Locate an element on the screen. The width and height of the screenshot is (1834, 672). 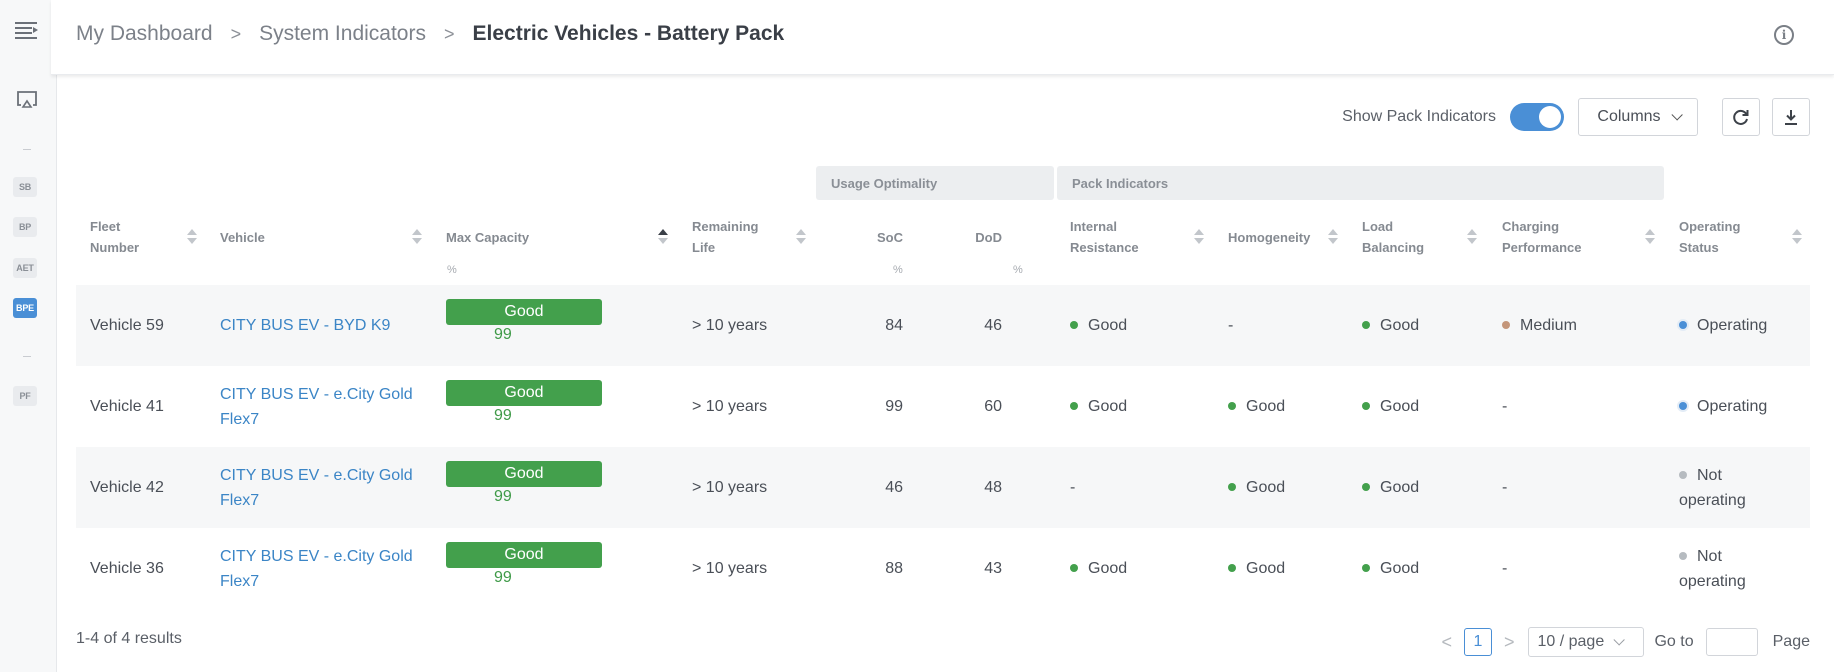
goto-page-input is located at coordinates (1731, 642).